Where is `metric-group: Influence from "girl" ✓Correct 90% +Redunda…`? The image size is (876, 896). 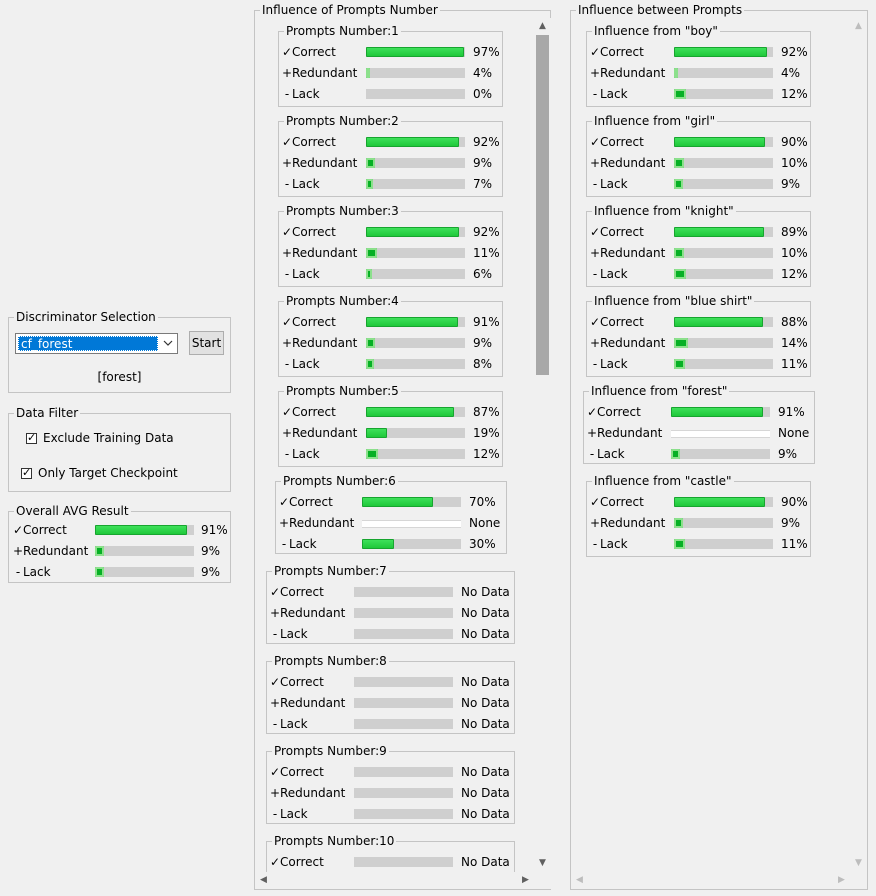 metric-group: Influence from "girl" ✓Correct 90% +Redunda… is located at coordinates (698, 155).